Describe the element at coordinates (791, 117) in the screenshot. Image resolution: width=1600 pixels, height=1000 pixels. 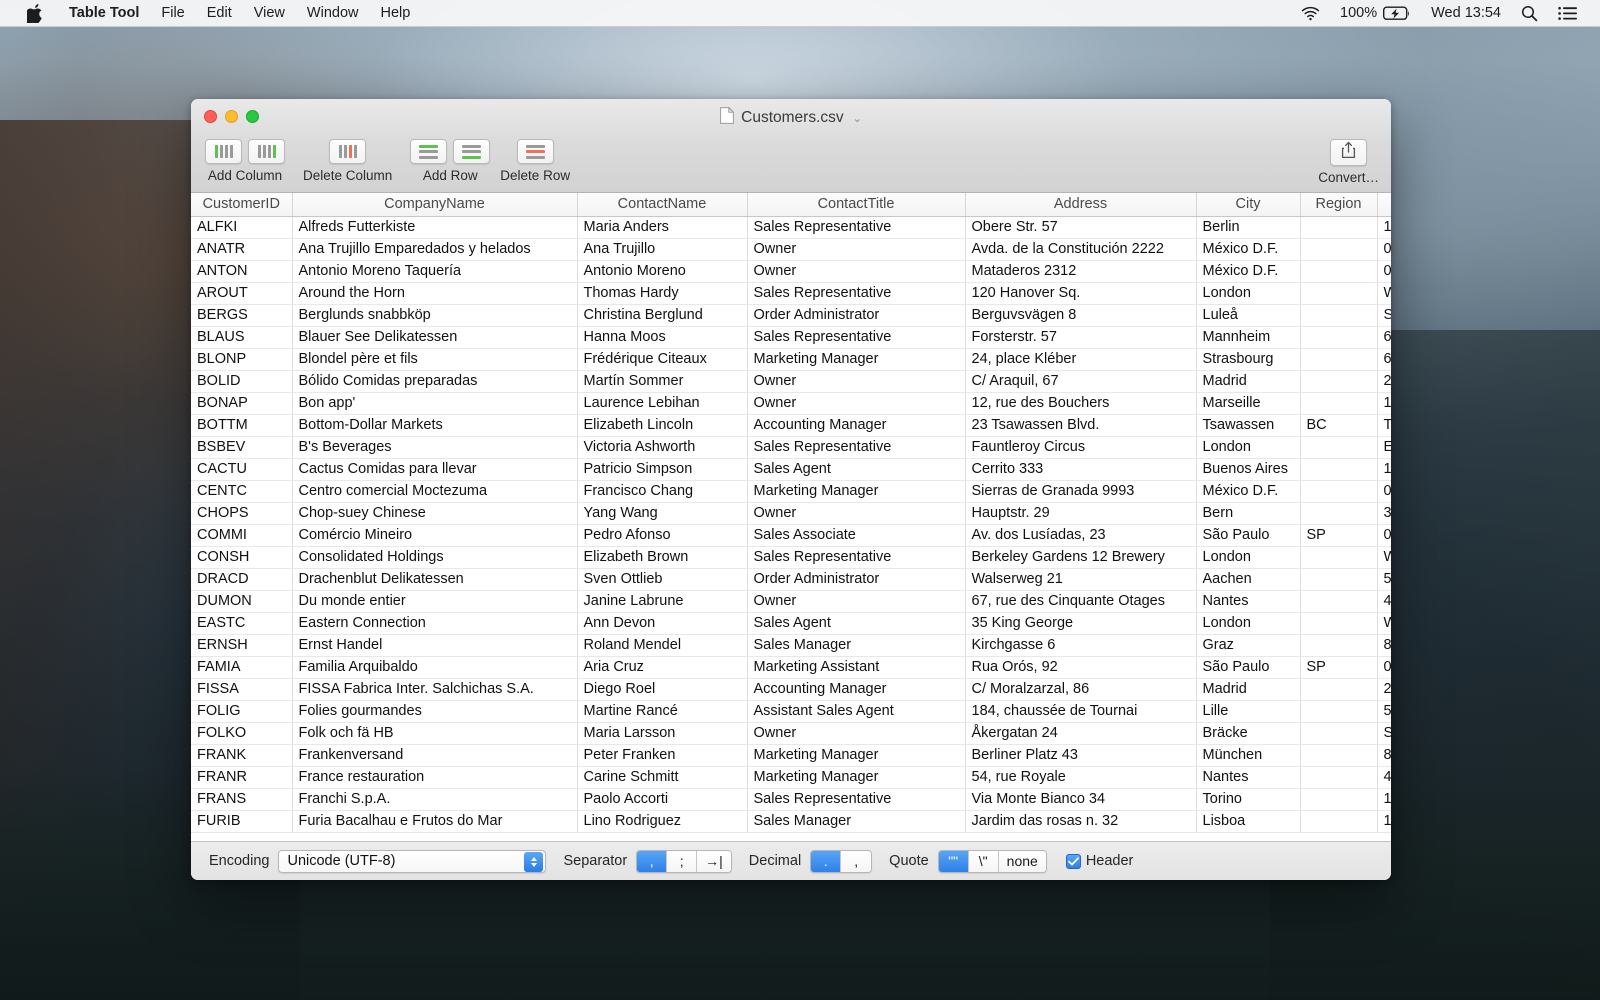
I see `document-title: Customers.csv ⌄` at that location.